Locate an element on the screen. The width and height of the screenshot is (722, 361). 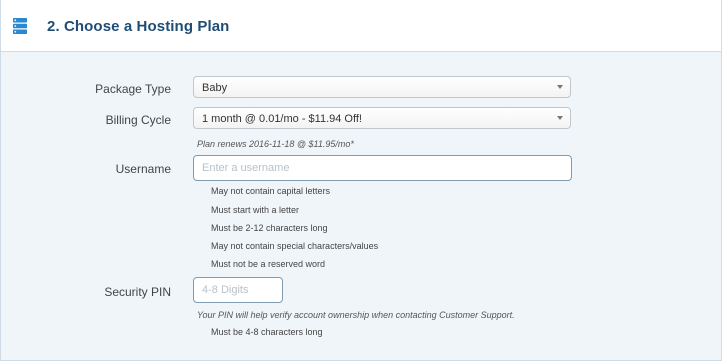
section-title: 2. Choose a Hosting Plan is located at coordinates (138, 26).